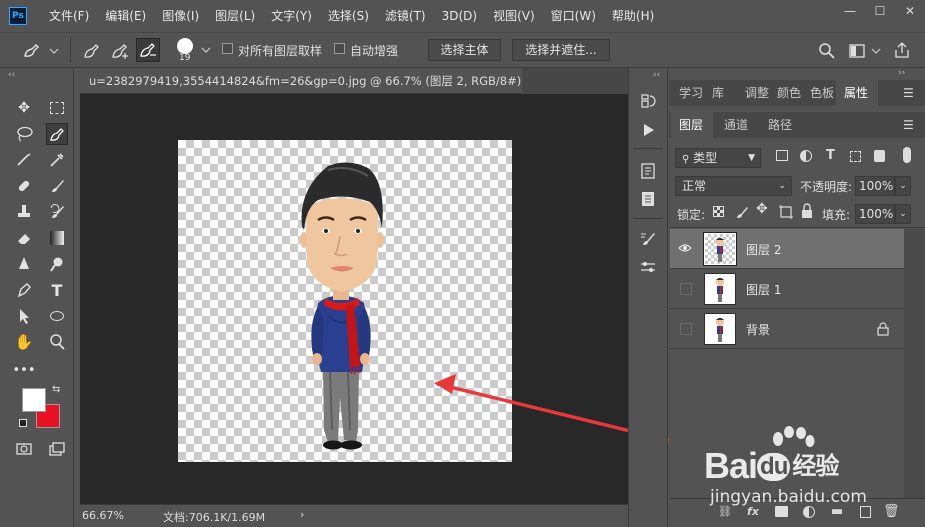  Describe the element at coordinates (807, 211) in the screenshot. I see `lock-all-icon` at that location.